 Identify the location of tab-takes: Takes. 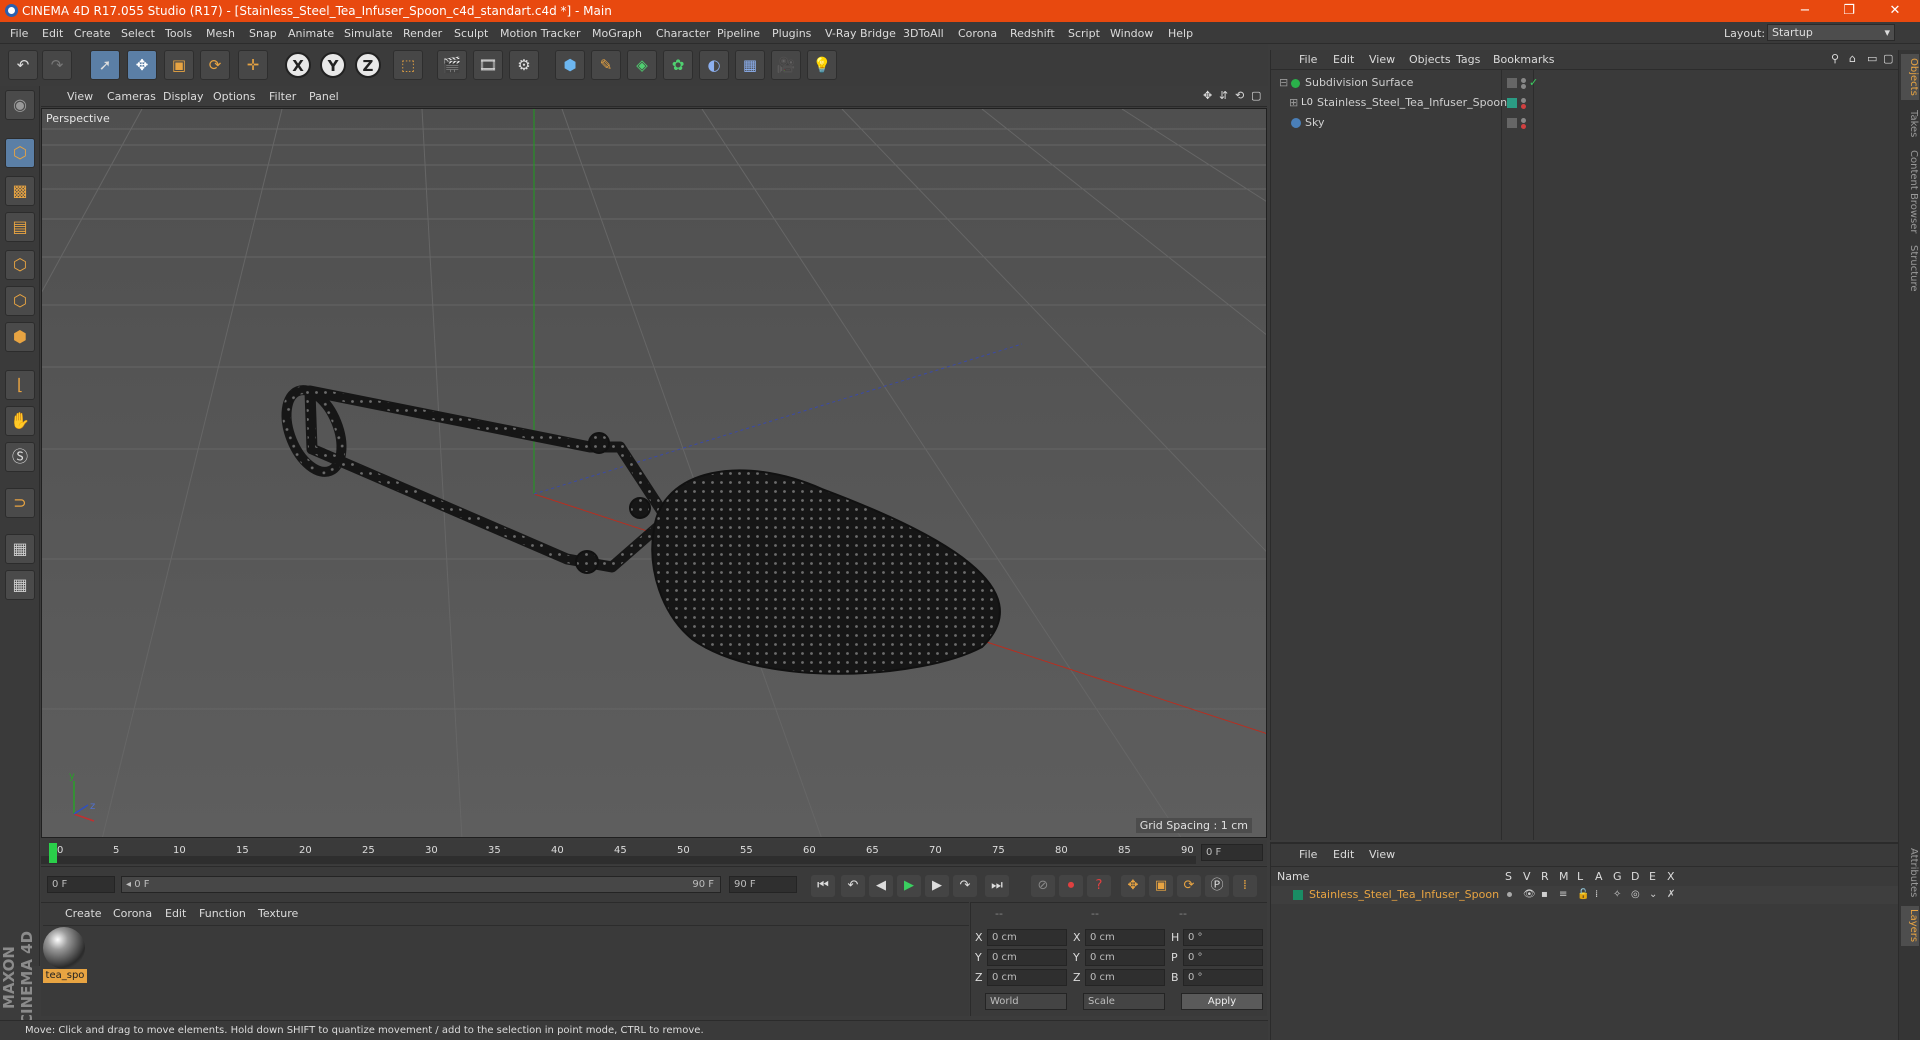
(1910, 124).